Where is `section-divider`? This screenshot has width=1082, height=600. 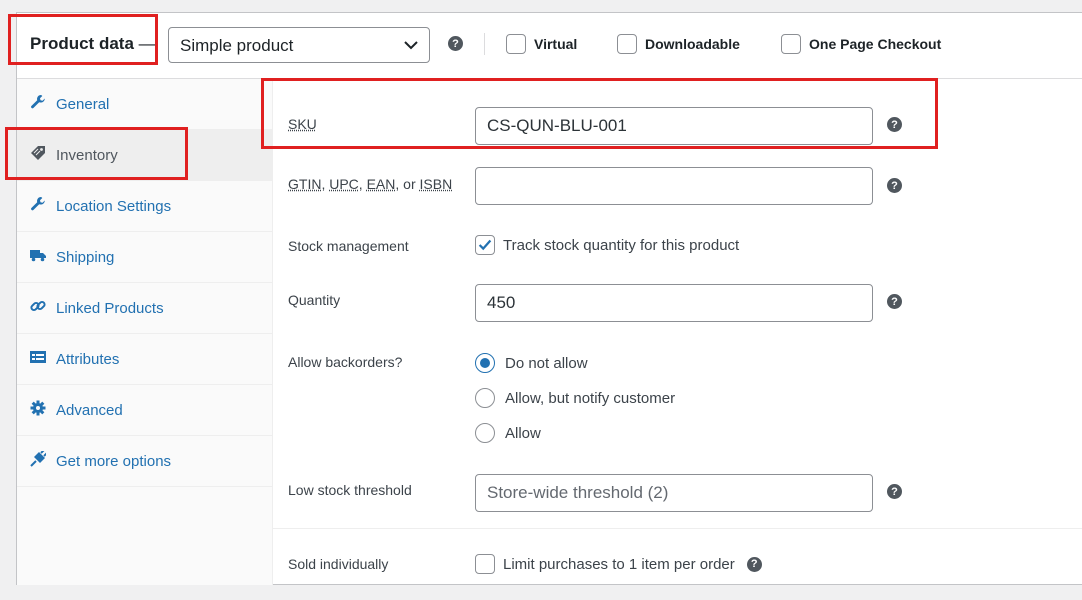
section-divider is located at coordinates (677, 528).